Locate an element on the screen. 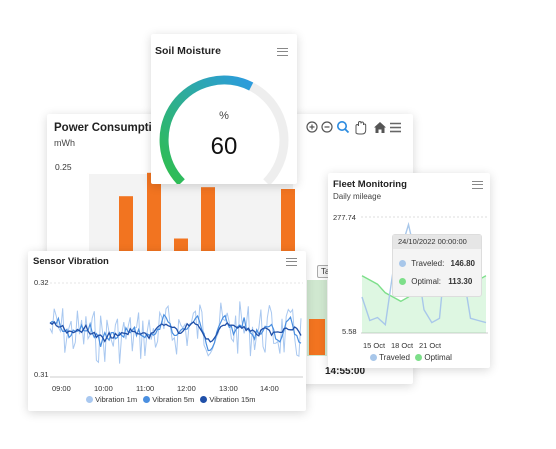 This screenshot has height=449, width=556. fleet-x-tick-2: 18 Oct is located at coordinates (402, 345).